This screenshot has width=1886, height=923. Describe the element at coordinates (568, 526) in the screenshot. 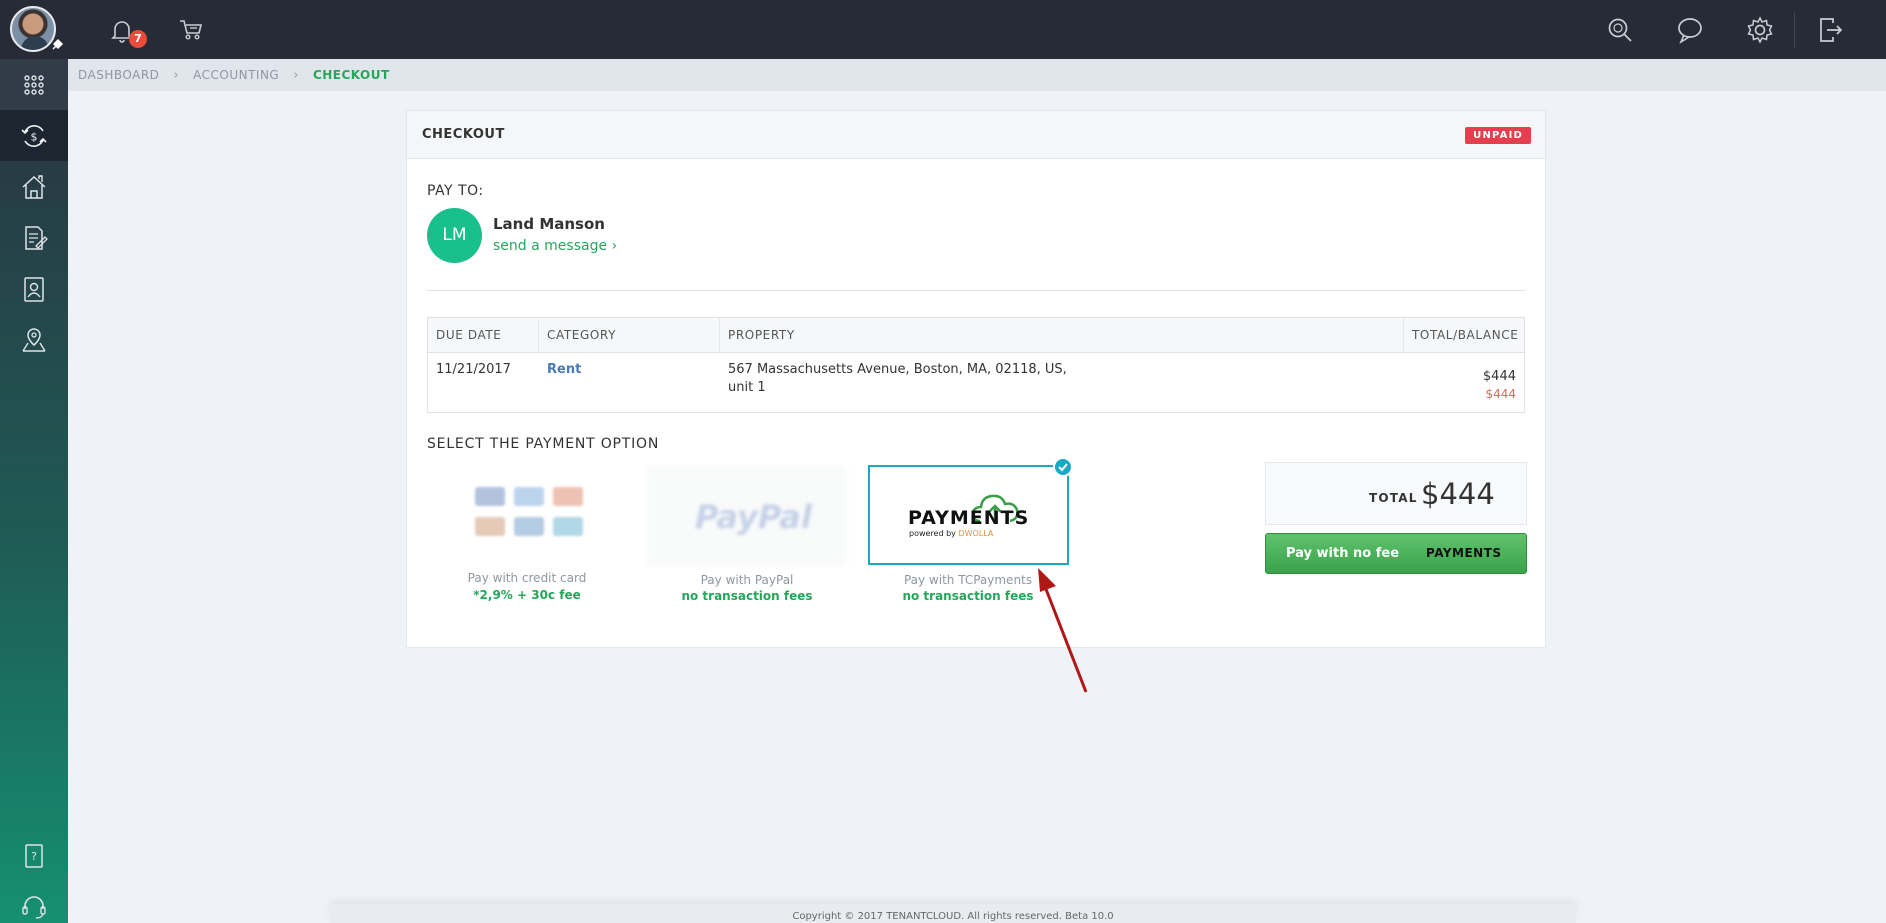

I see `diners-card-icon` at that location.